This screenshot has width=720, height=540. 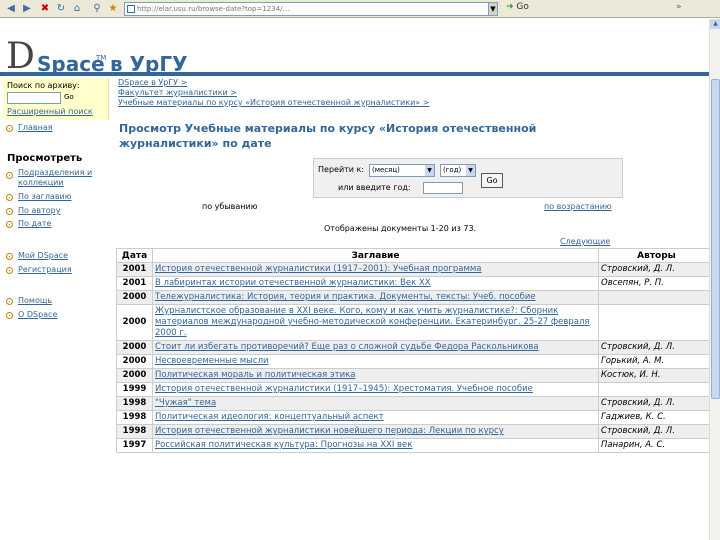 What do you see at coordinates (43, 256) in the screenshot?
I see `sidebar-item-my-dspace: Мой DSpace` at bounding box center [43, 256].